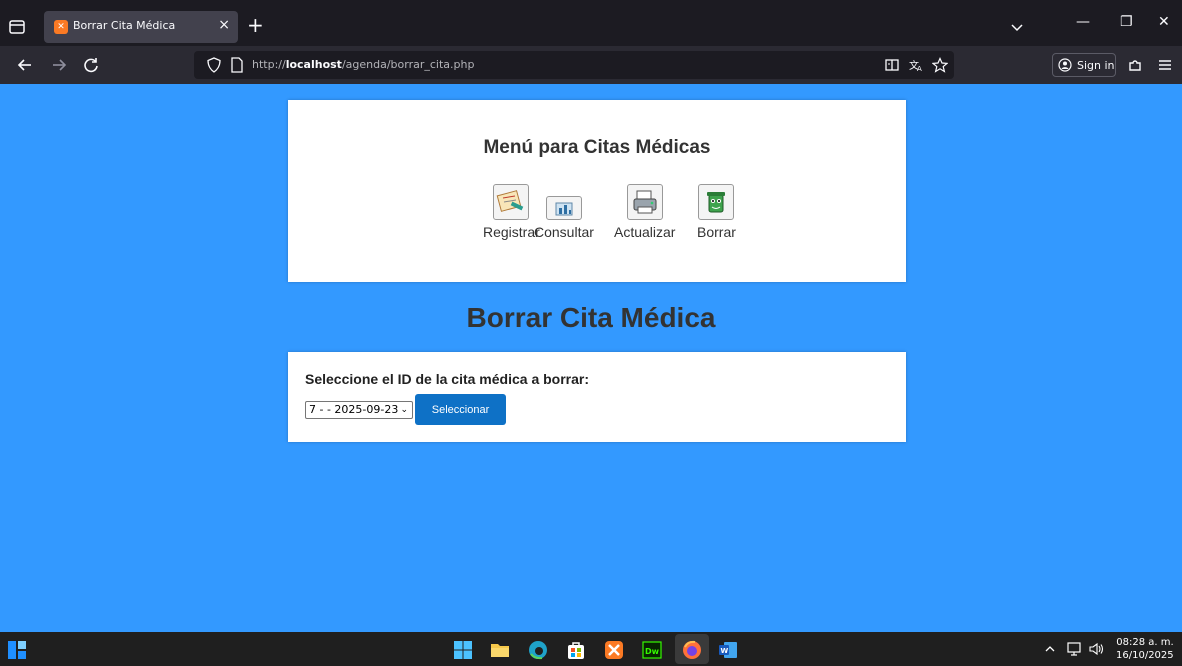  I want to click on menu-item-consultar: Consultar, so click(564, 218).